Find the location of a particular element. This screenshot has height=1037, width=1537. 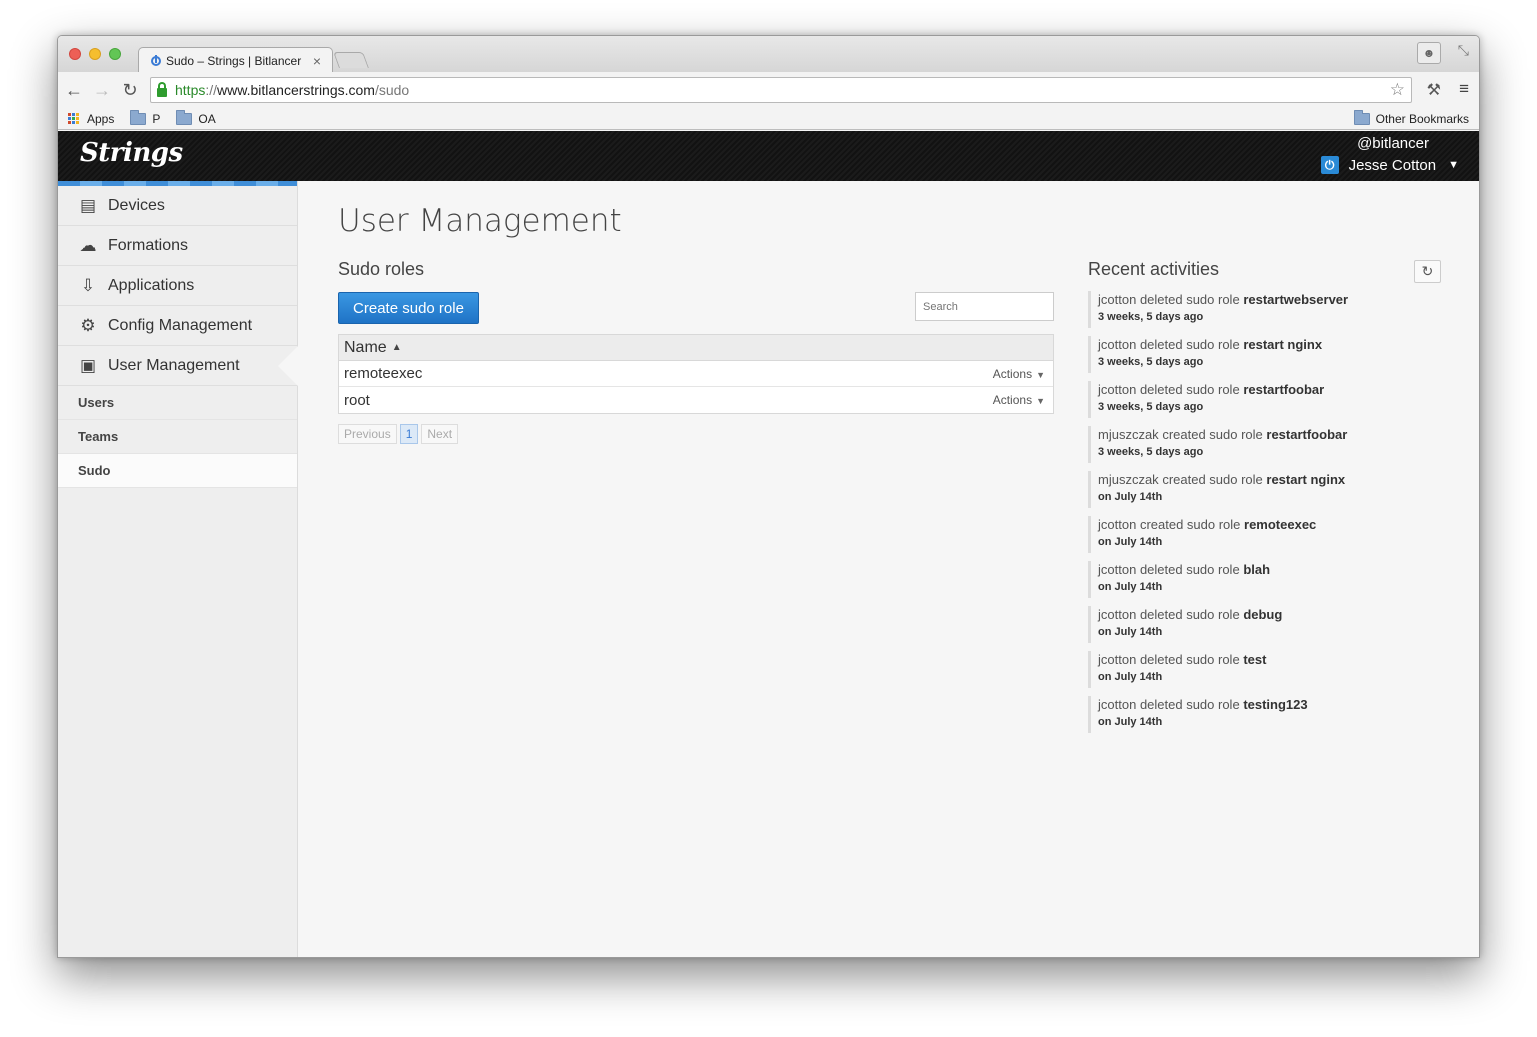

recent-activities-heading: Recent activities is located at coordinates (1154, 269).